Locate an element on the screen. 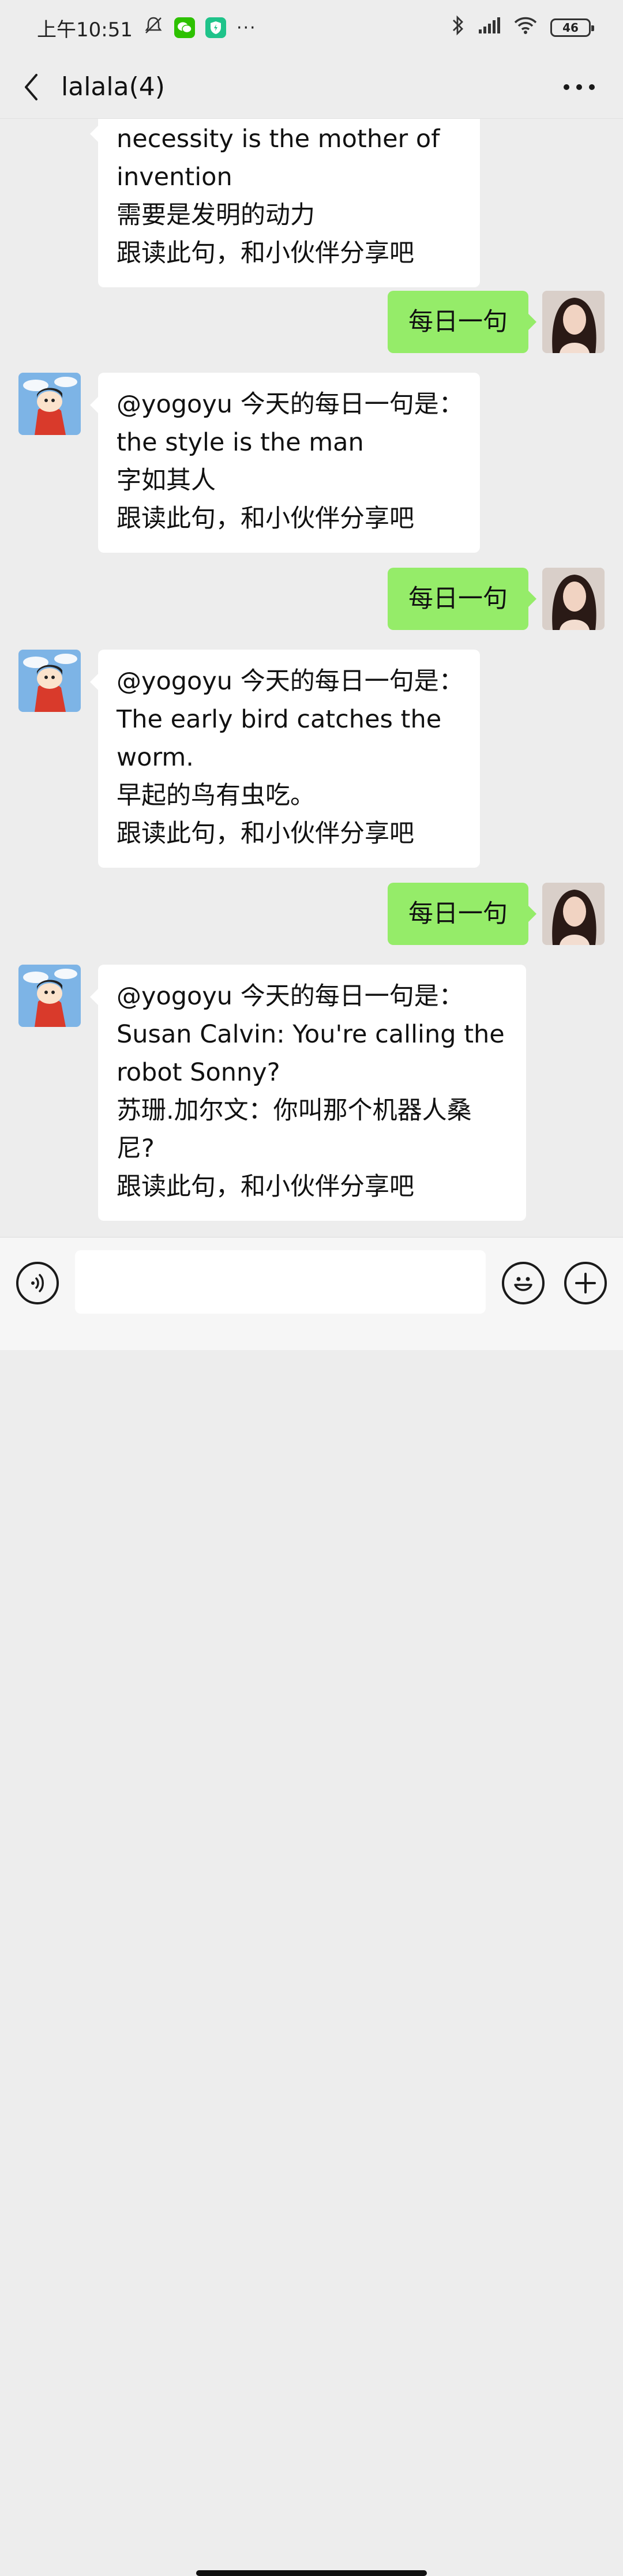 This screenshot has height=2576, width=623. message-line: Susan Calvin: You're calling the is located at coordinates (311, 1034).